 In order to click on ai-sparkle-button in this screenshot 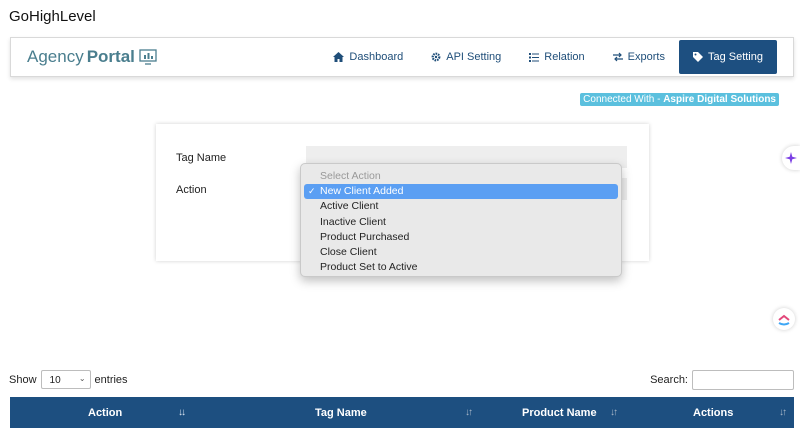, I will do `click(791, 158)`.